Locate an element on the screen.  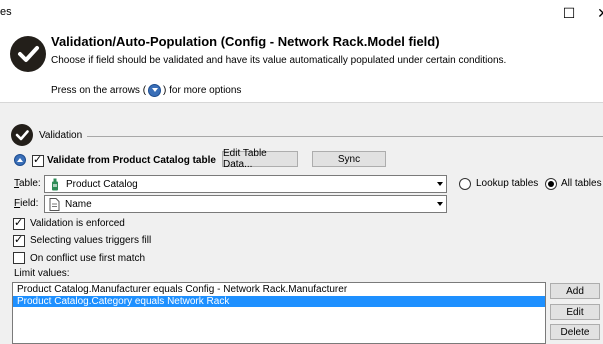
expand-arrow-icon is located at coordinates (155, 90).